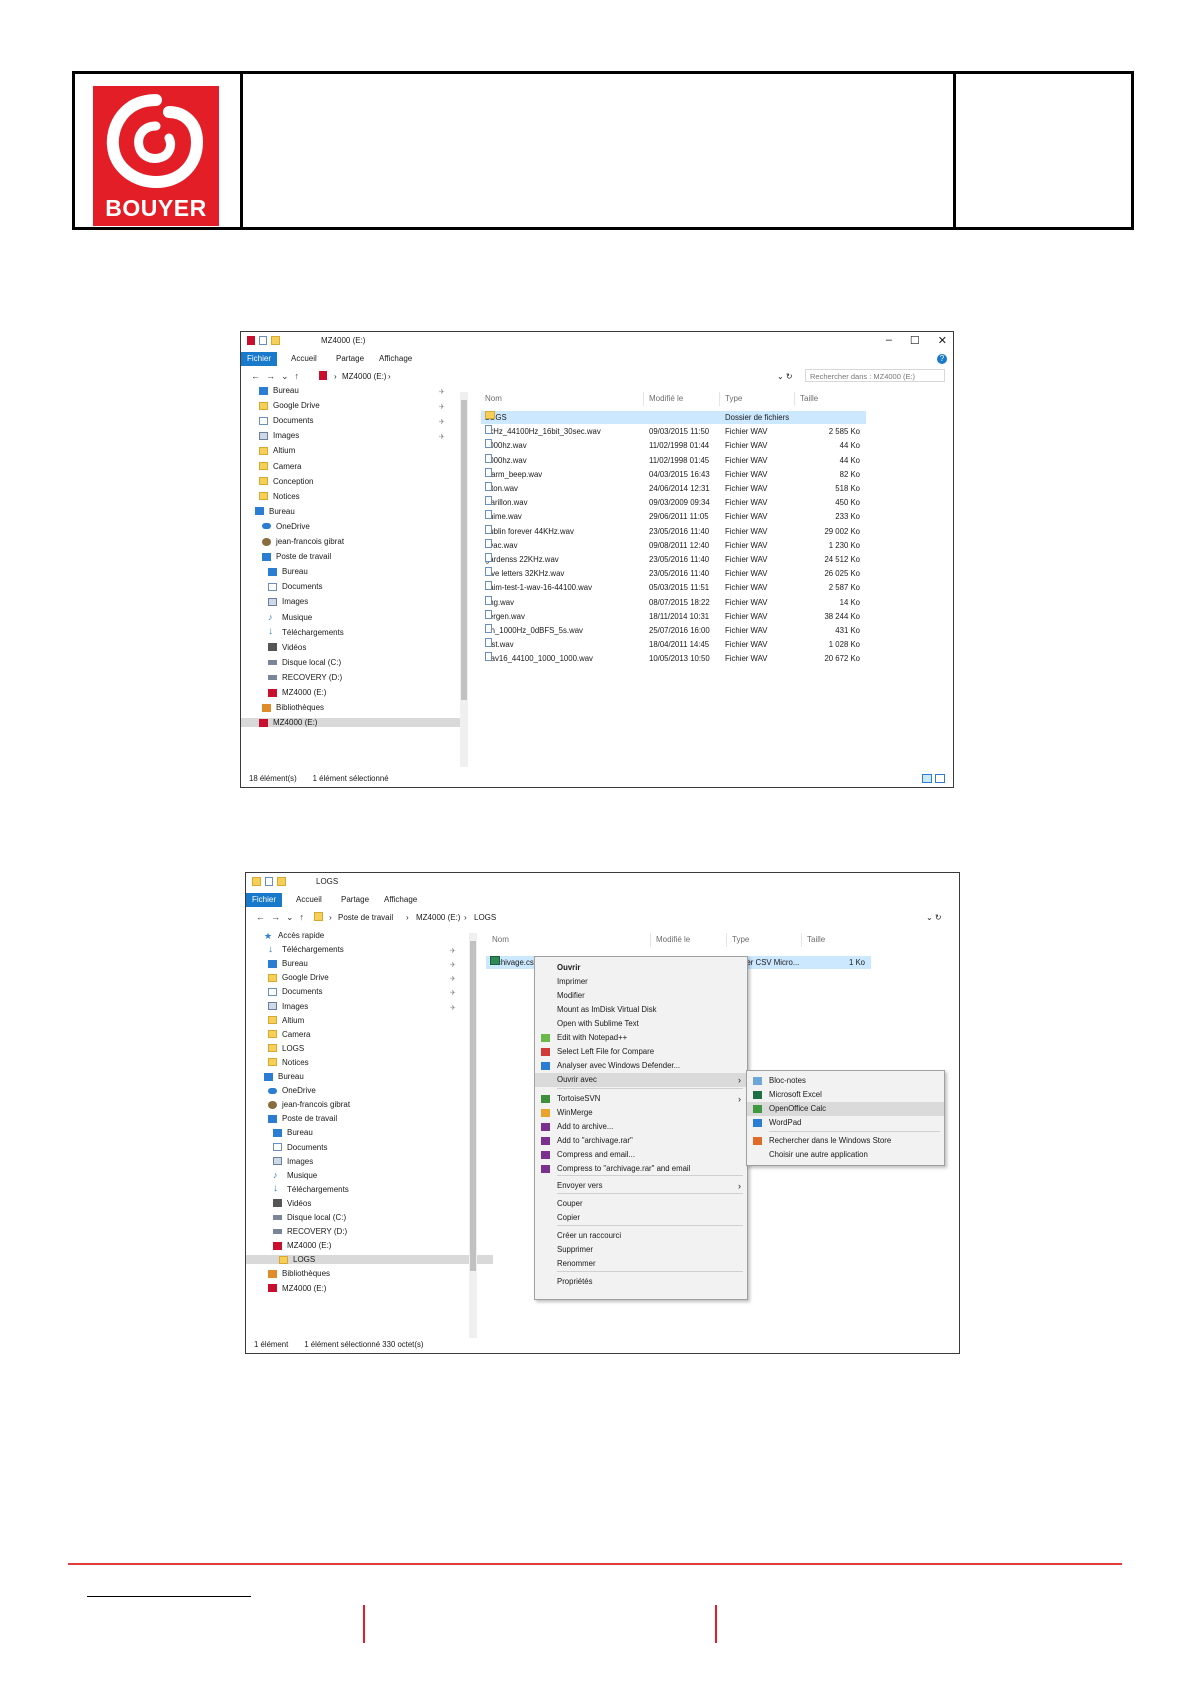 This screenshot has width=1191, height=1685. I want to click on sidebar-item: OneDrive, so click(286, 526).